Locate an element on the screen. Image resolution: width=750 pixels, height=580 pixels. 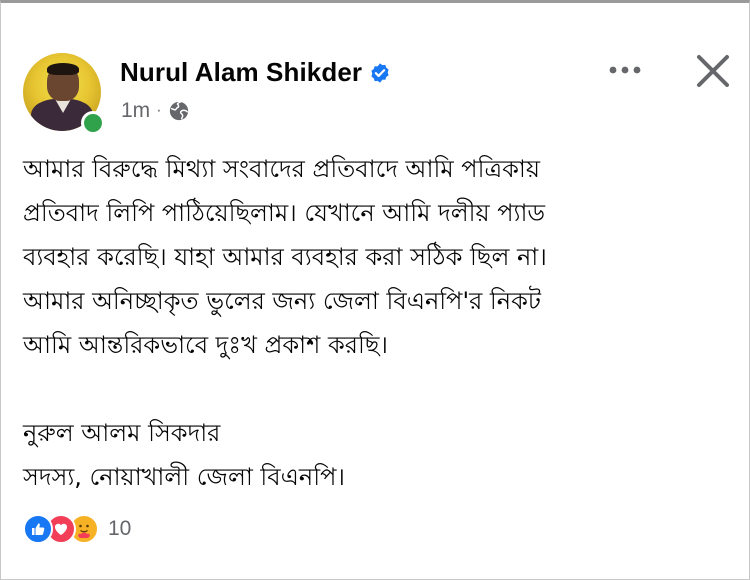
reaction-count: 10 is located at coordinates (119, 529).